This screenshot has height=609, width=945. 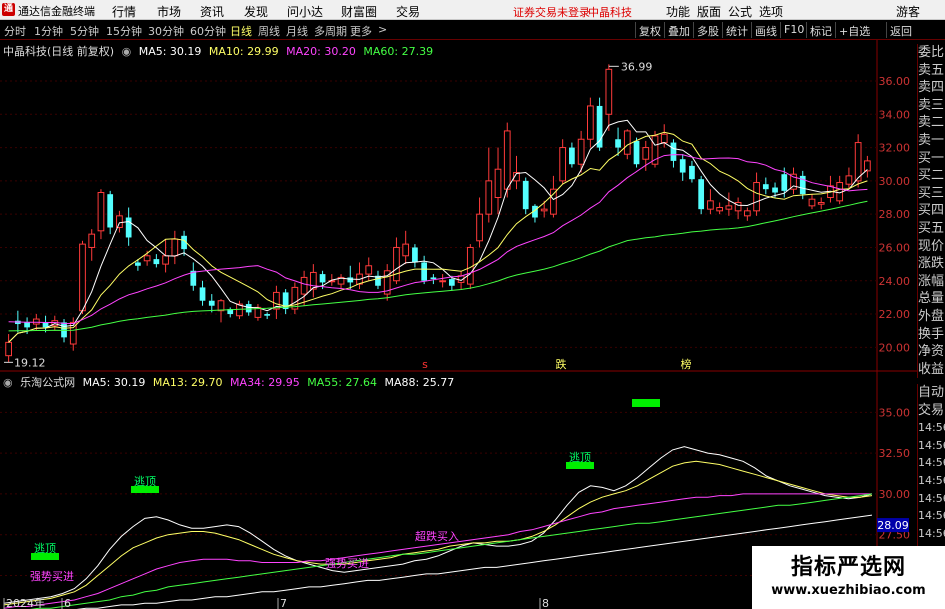 What do you see at coordinates (895, 494) in the screenshot?
I see `sub-ytick-2: 30.00` at bounding box center [895, 494].